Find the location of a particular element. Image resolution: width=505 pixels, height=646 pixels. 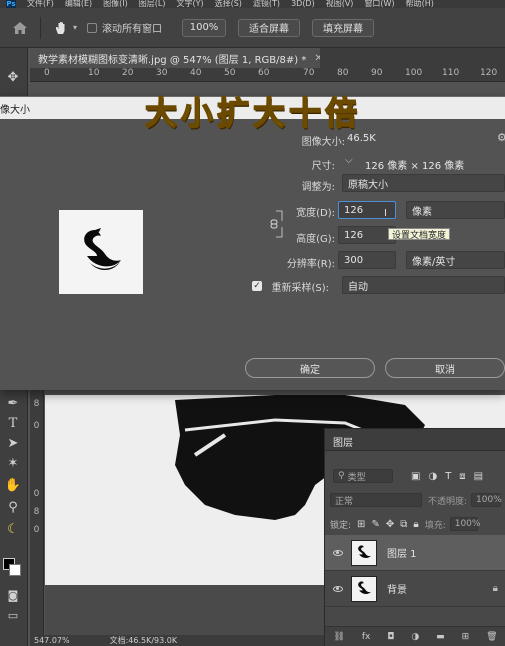

opacity-input: 100% is located at coordinates (486, 500).